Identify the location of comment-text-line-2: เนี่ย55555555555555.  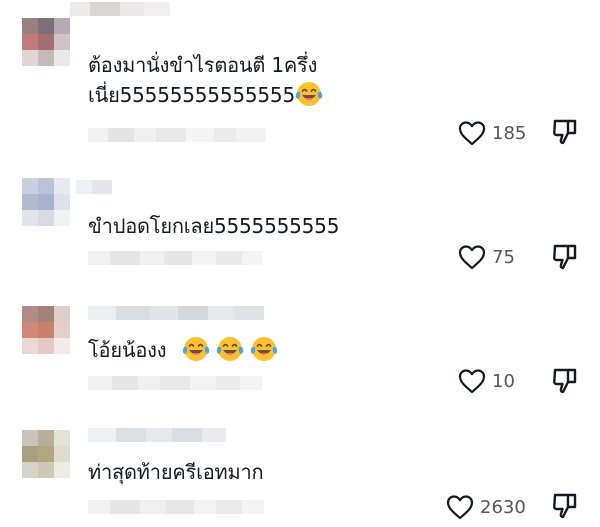
(191, 95).